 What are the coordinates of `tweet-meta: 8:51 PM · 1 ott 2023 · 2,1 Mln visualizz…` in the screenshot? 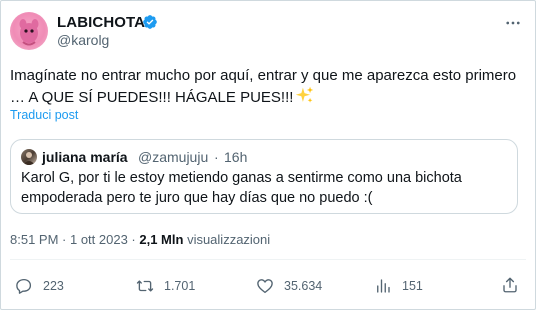 It's located at (140, 239).